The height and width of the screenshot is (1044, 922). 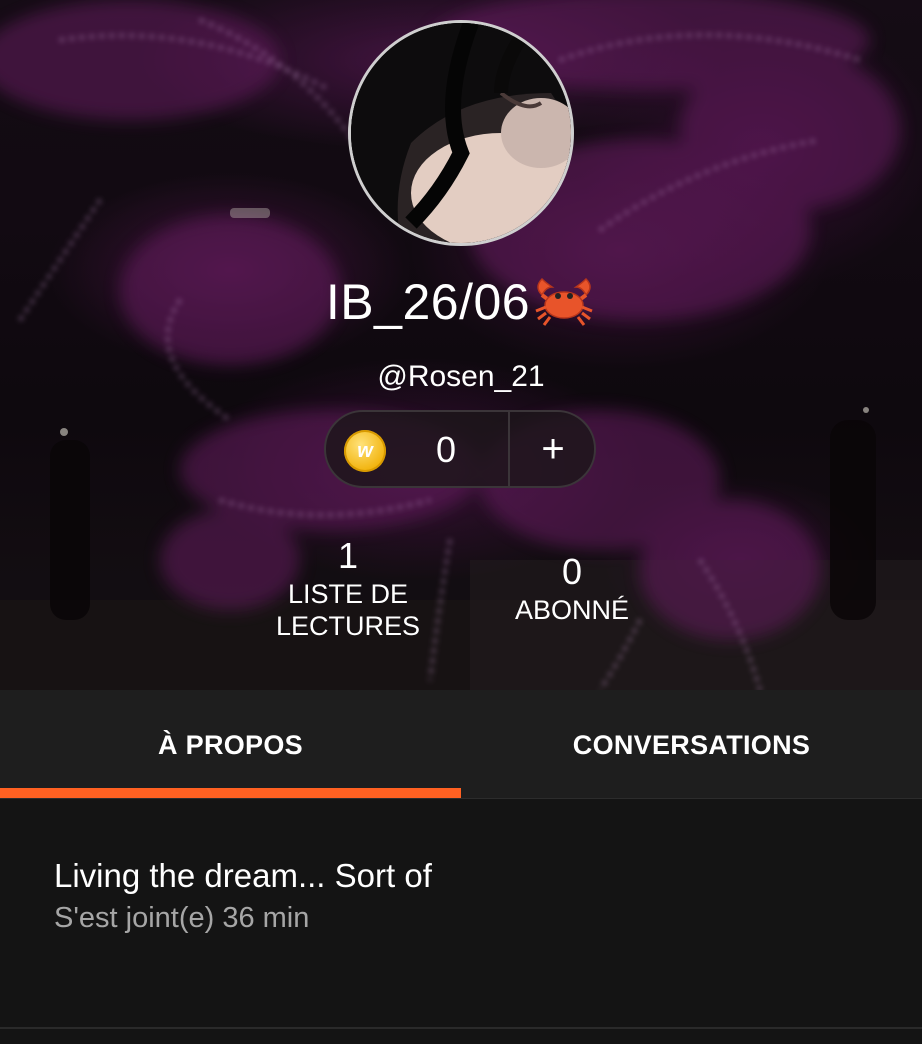 What do you see at coordinates (564, 301) in the screenshot?
I see `crab-emoji-icon` at bounding box center [564, 301].